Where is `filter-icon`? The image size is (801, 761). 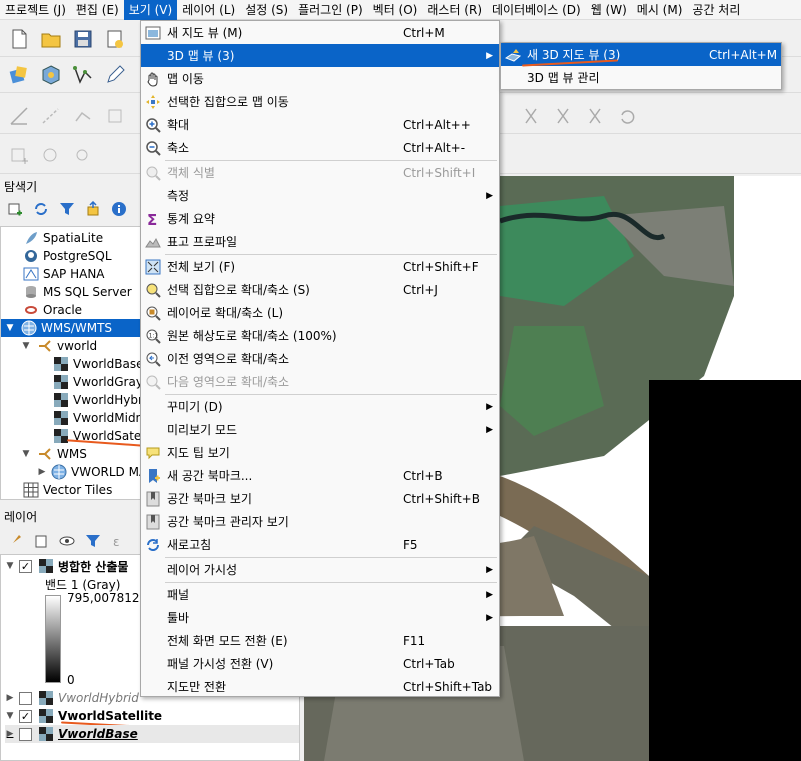 filter-icon is located at coordinates (67, 209).